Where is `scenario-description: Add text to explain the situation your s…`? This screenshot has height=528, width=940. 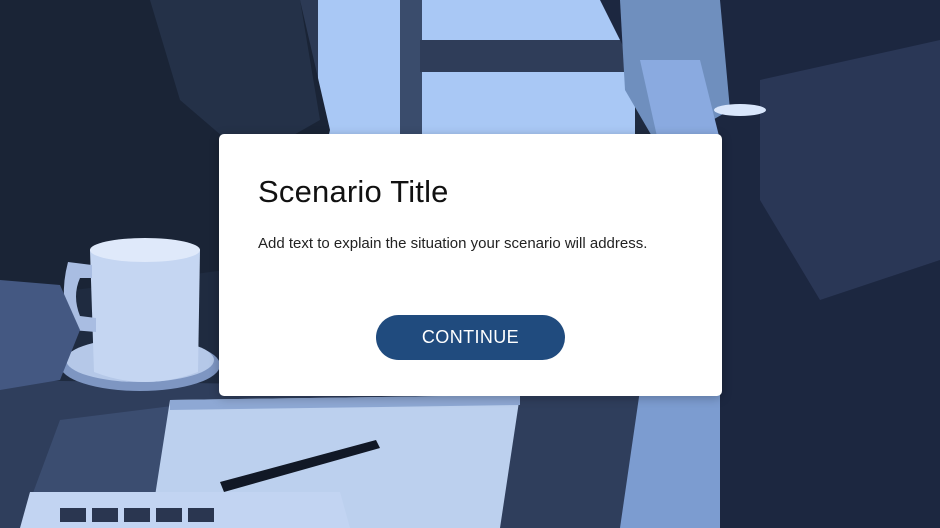 scenario-description: Add text to explain the situation your s… is located at coordinates (453, 243).